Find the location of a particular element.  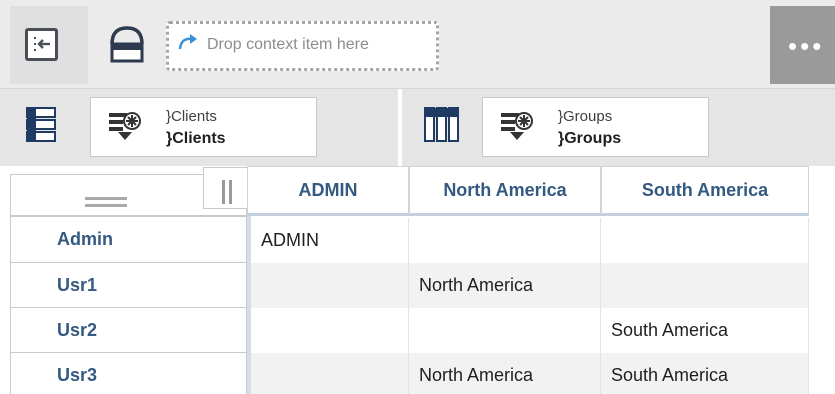

context-filter-icon is located at coordinates (127, 44).